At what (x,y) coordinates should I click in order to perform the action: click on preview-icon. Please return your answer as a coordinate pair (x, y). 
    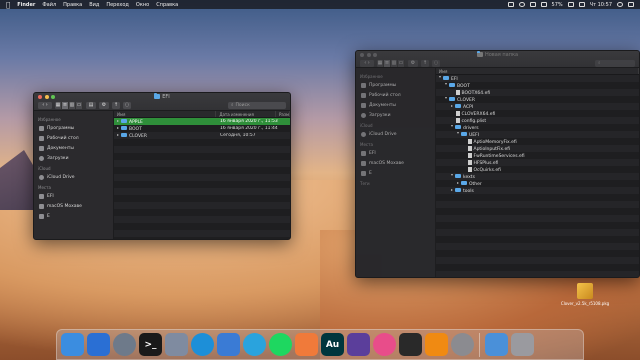
    Looking at the image, I should click on (176, 344).